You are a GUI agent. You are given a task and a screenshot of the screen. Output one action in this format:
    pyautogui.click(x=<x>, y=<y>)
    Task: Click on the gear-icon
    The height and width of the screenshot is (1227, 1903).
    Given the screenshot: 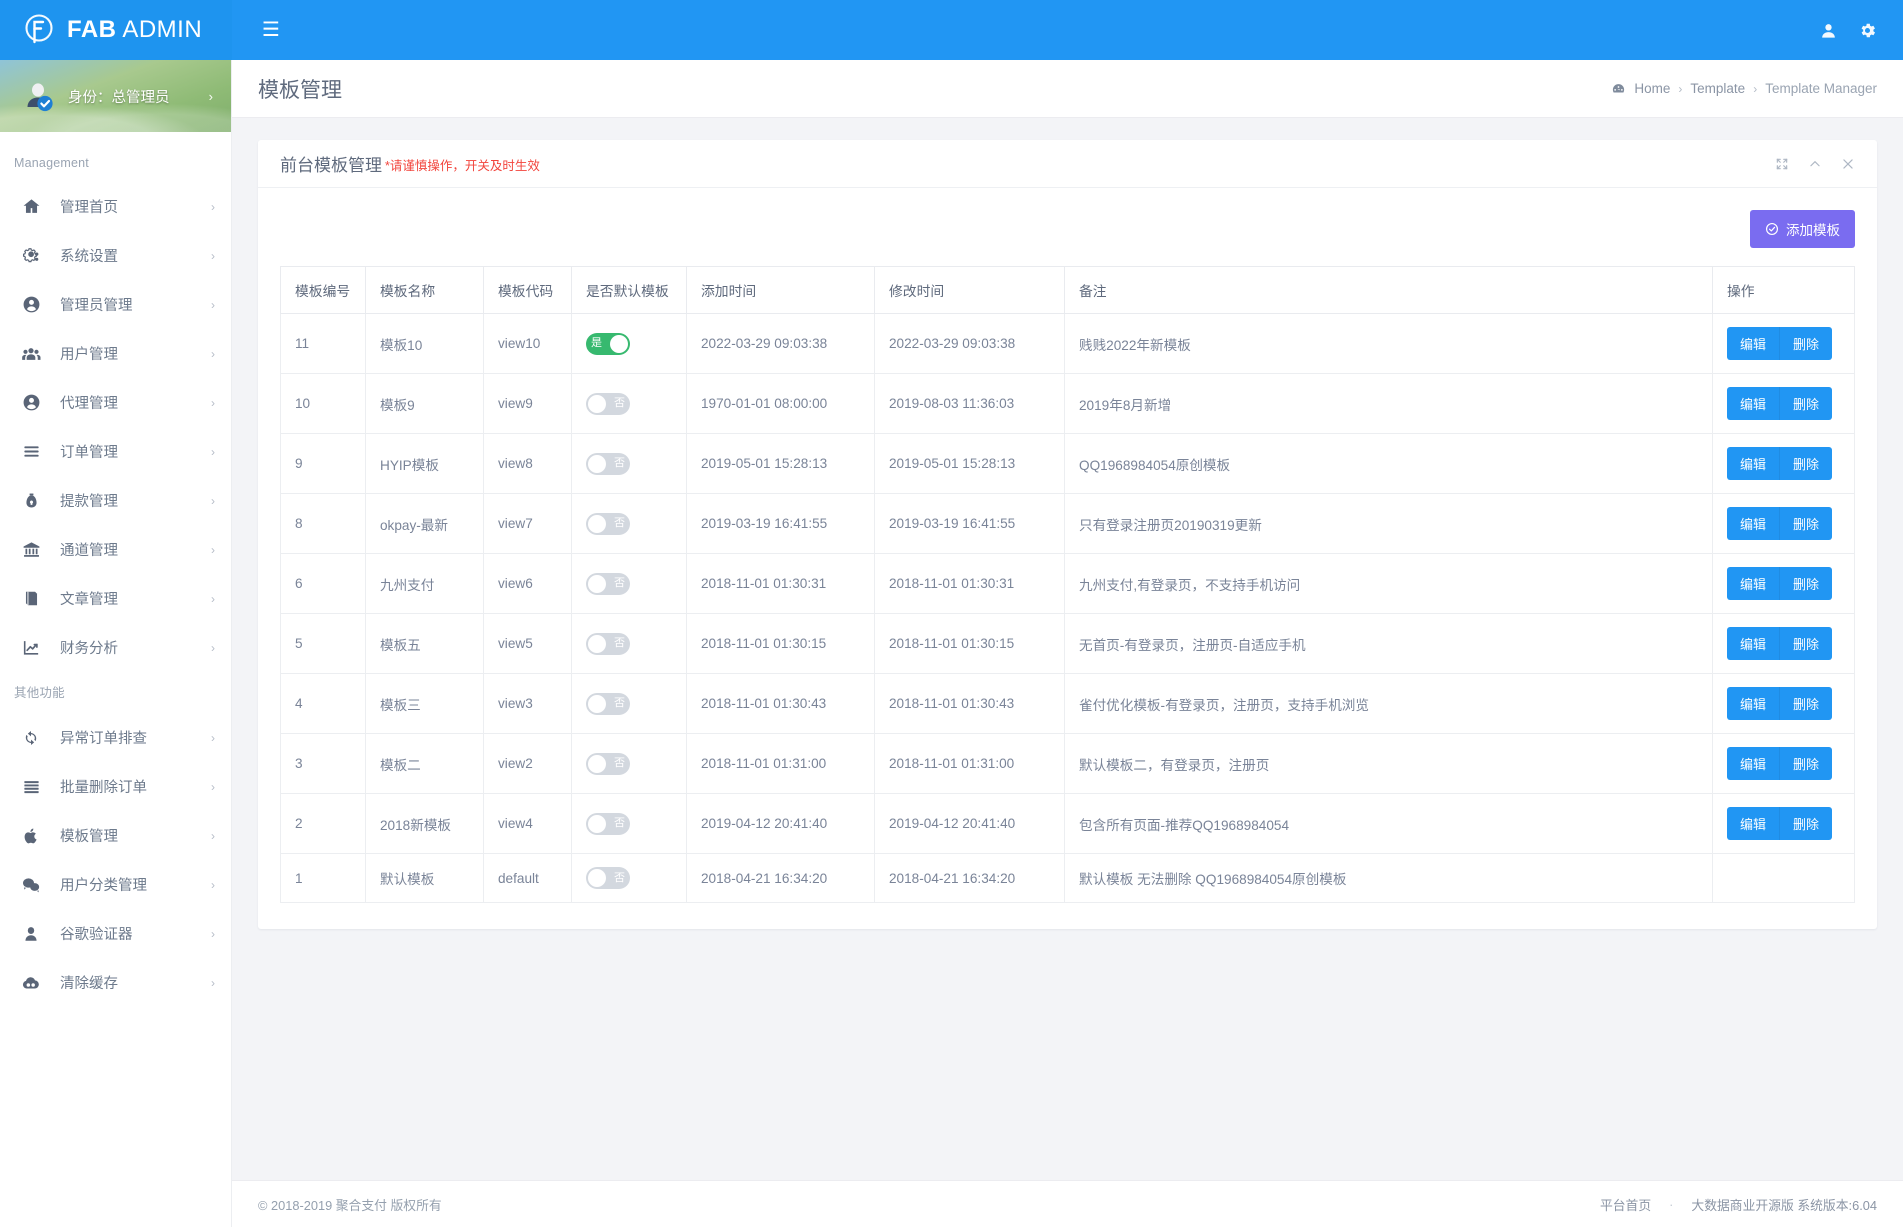 What is the action you would take?
    pyautogui.click(x=1867, y=30)
    